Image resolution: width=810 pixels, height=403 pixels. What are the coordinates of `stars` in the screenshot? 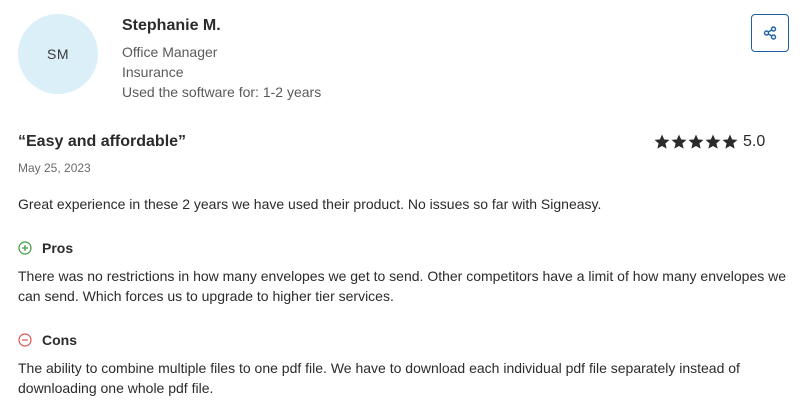 It's located at (696, 142).